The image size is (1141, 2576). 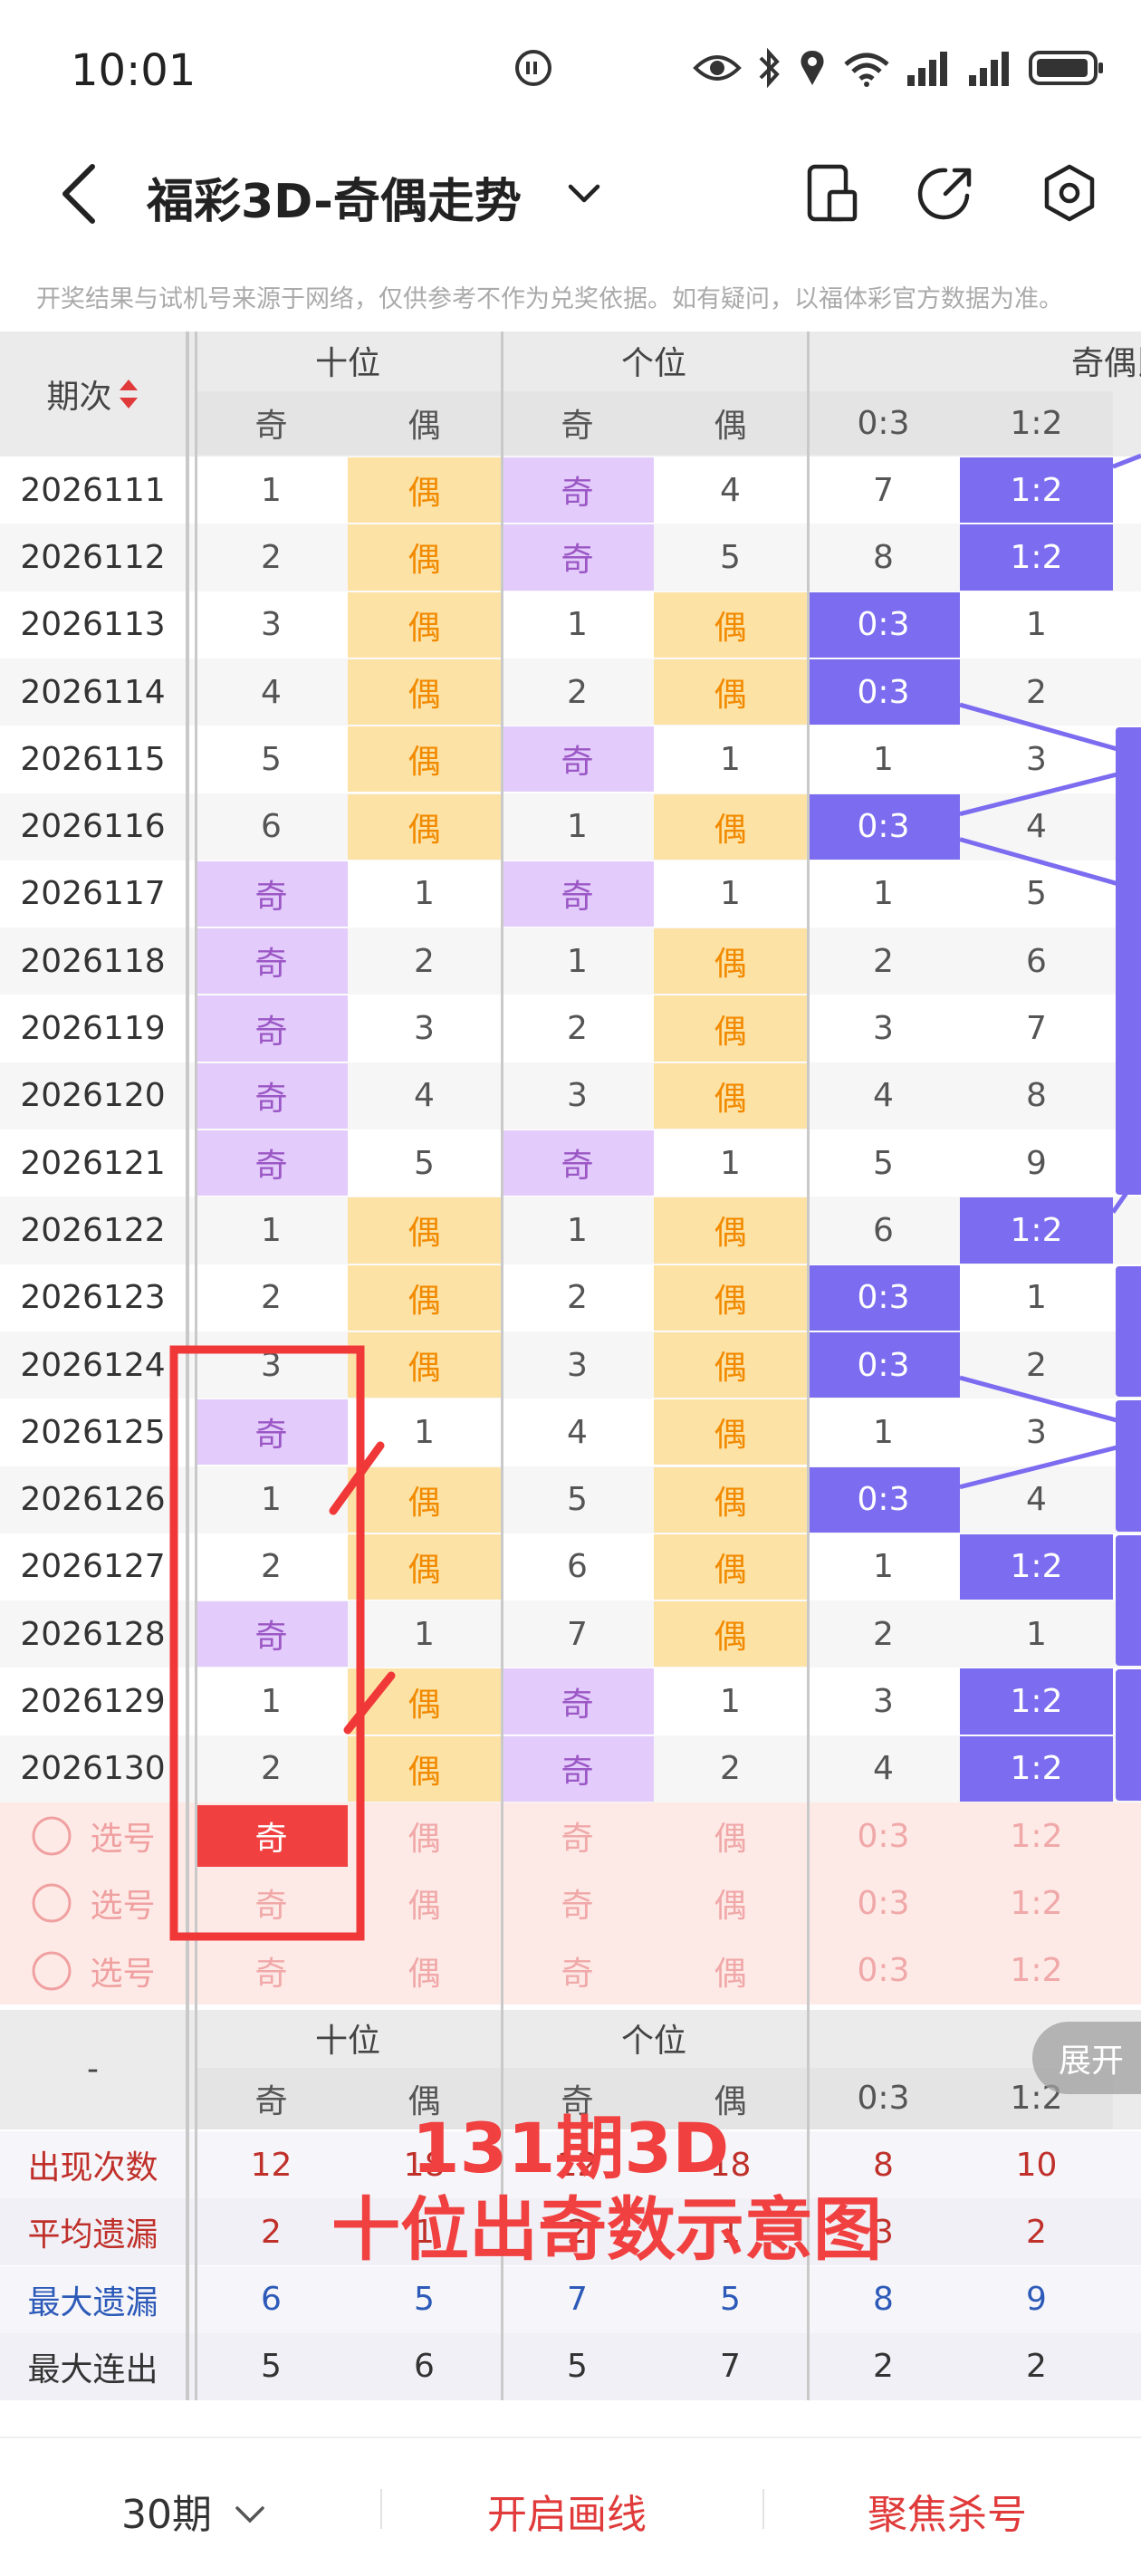 I want to click on period-cell: 2026114, so click(x=93, y=692).